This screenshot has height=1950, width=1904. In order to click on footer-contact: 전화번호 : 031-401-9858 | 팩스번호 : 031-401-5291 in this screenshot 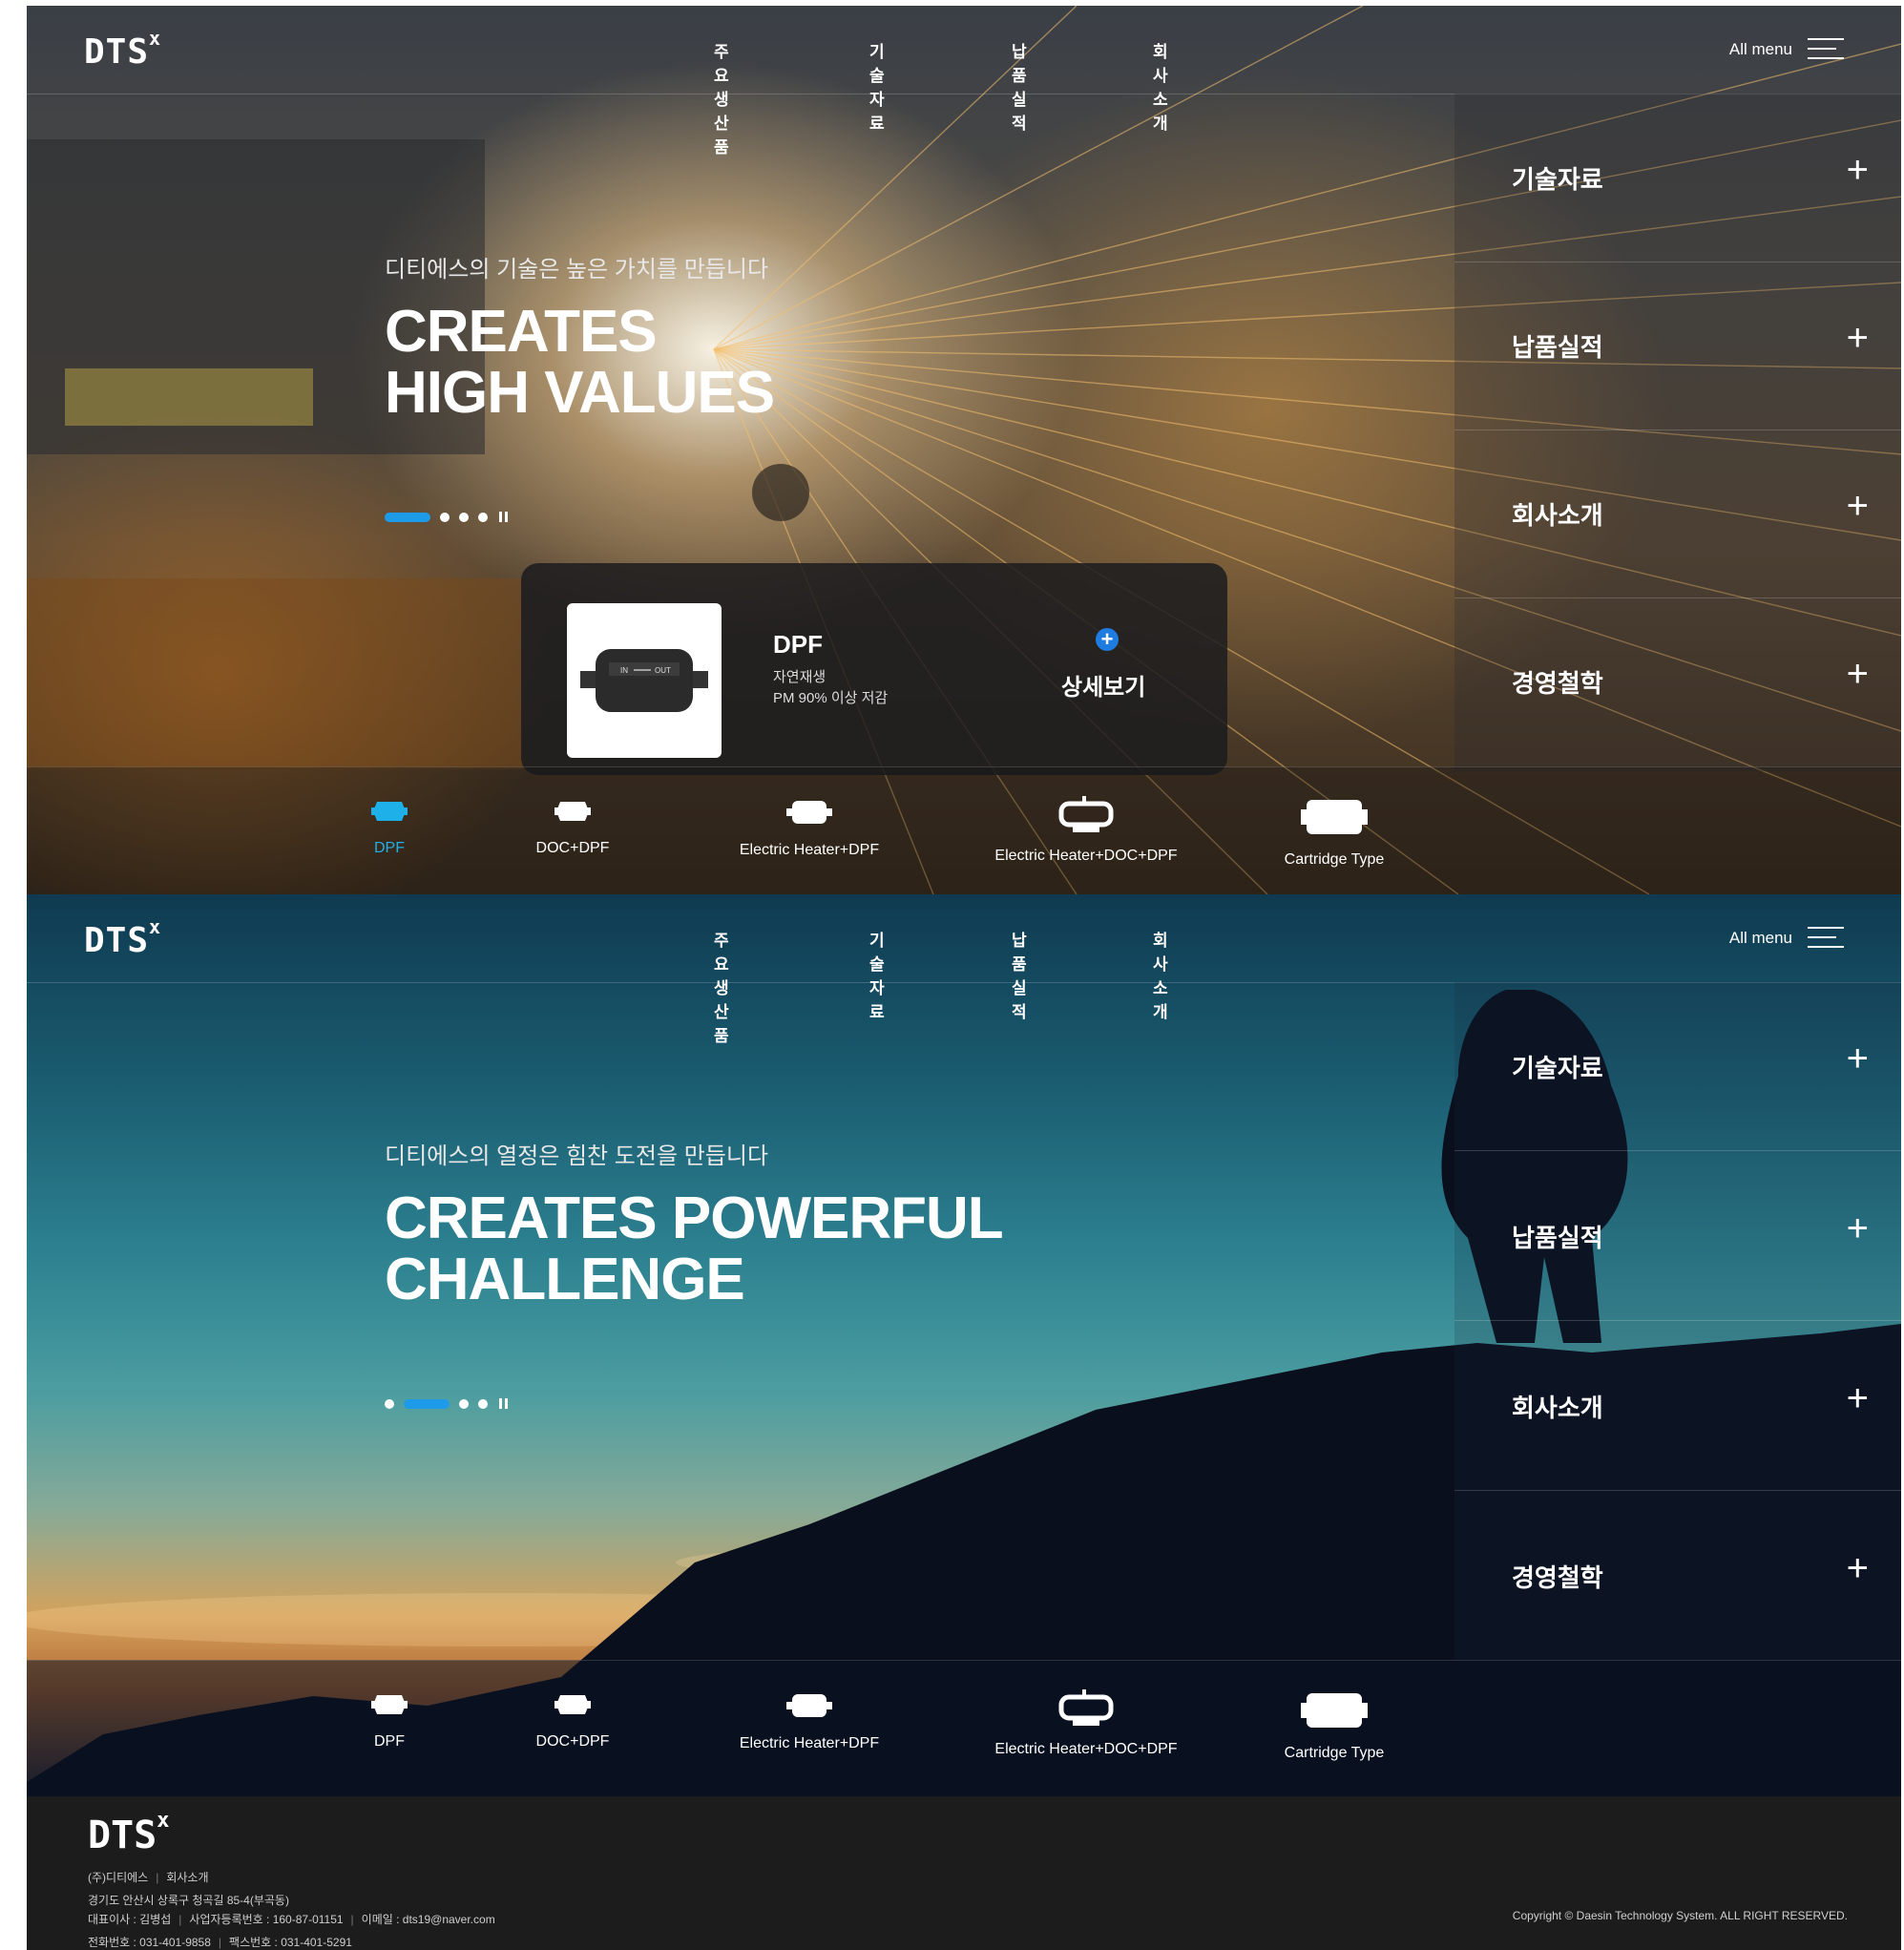, I will do `click(220, 1942)`.